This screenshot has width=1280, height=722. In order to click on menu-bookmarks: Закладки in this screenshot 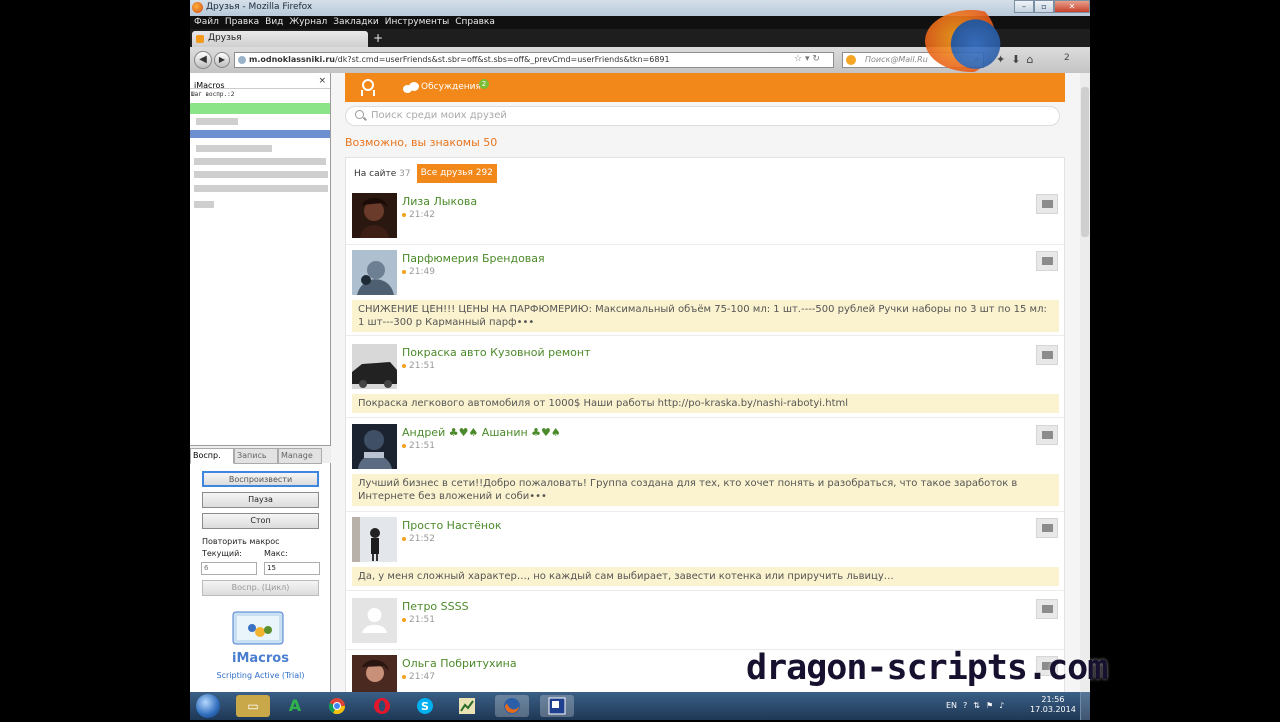, I will do `click(356, 22)`.